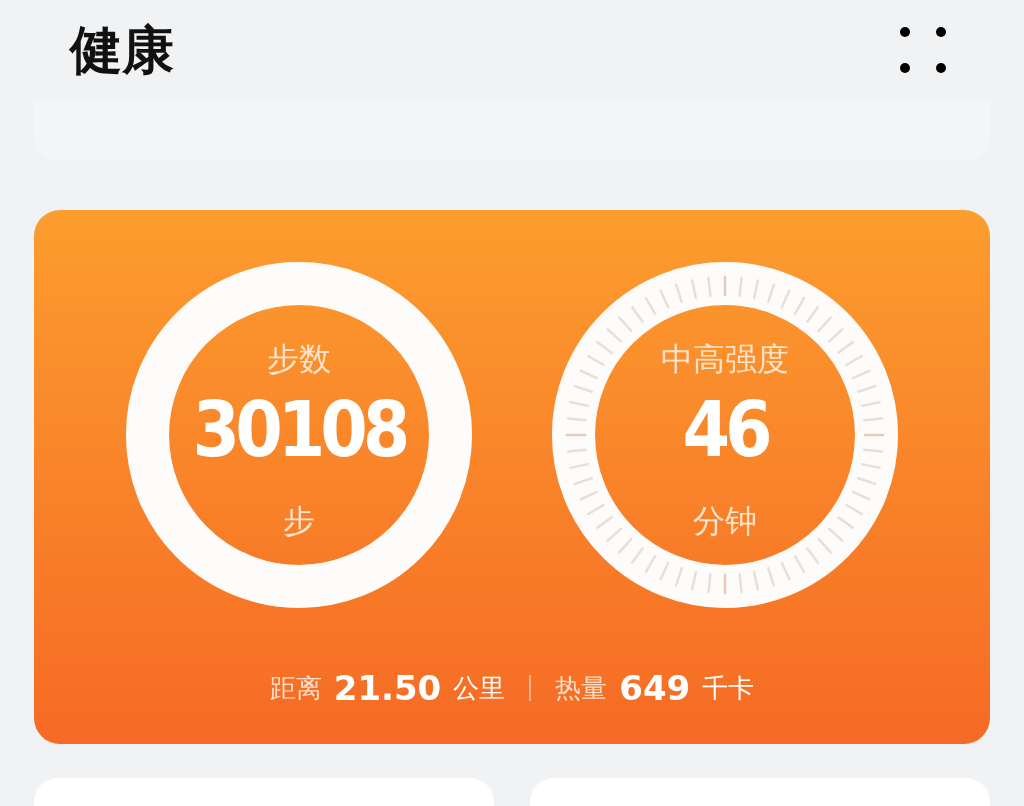  What do you see at coordinates (122, 50) in the screenshot?
I see `page-title: 健康` at bounding box center [122, 50].